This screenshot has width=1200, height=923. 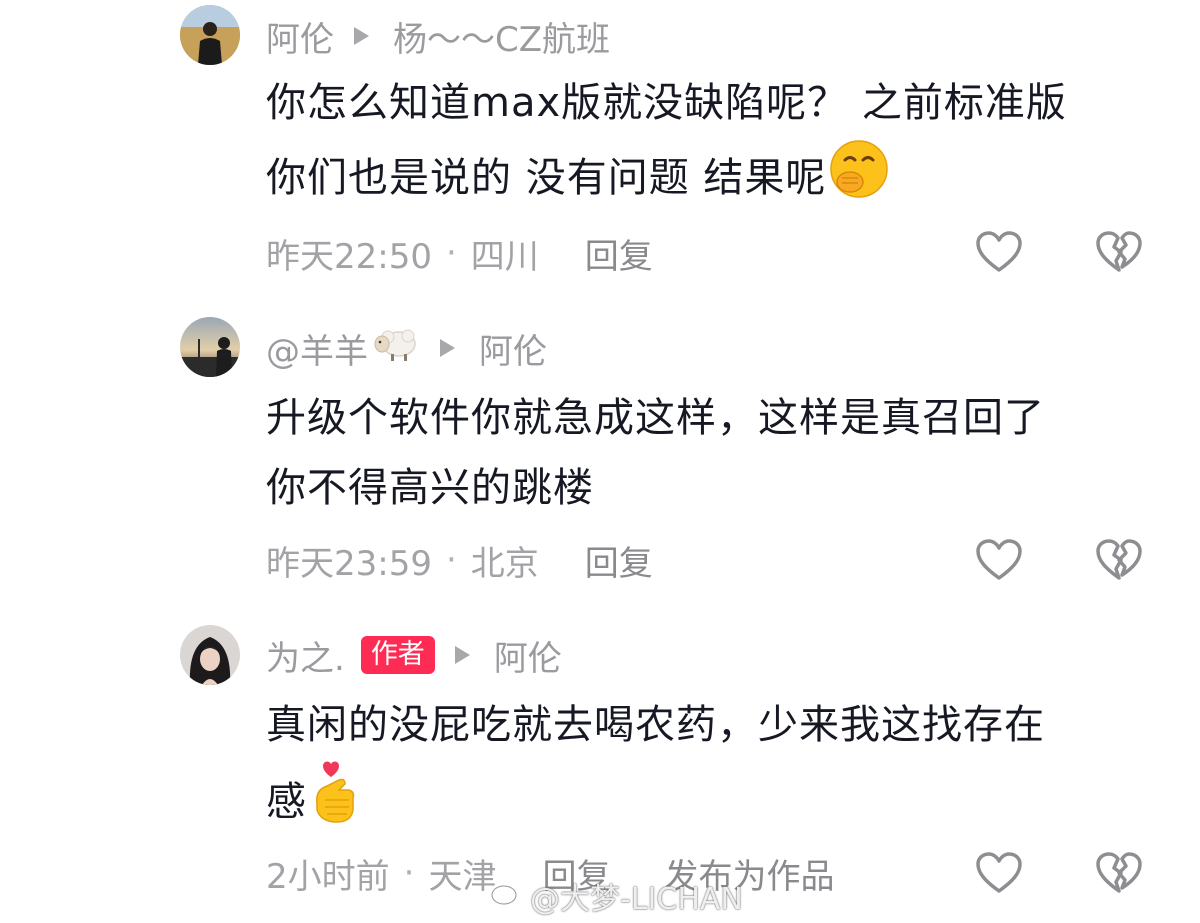 What do you see at coordinates (459, 253) in the screenshot?
I see `comment-meta: 昨天22:50 · 四川 回复` at bounding box center [459, 253].